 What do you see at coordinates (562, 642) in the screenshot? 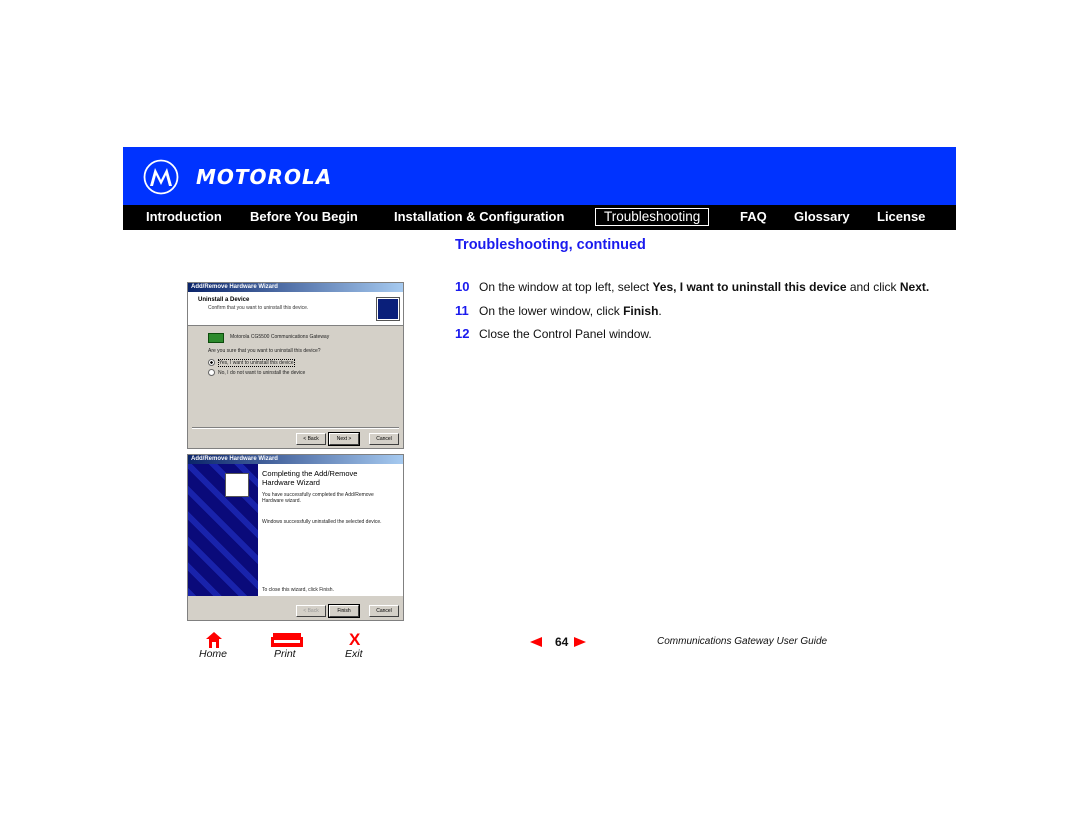
I see `page-number: 64` at bounding box center [562, 642].